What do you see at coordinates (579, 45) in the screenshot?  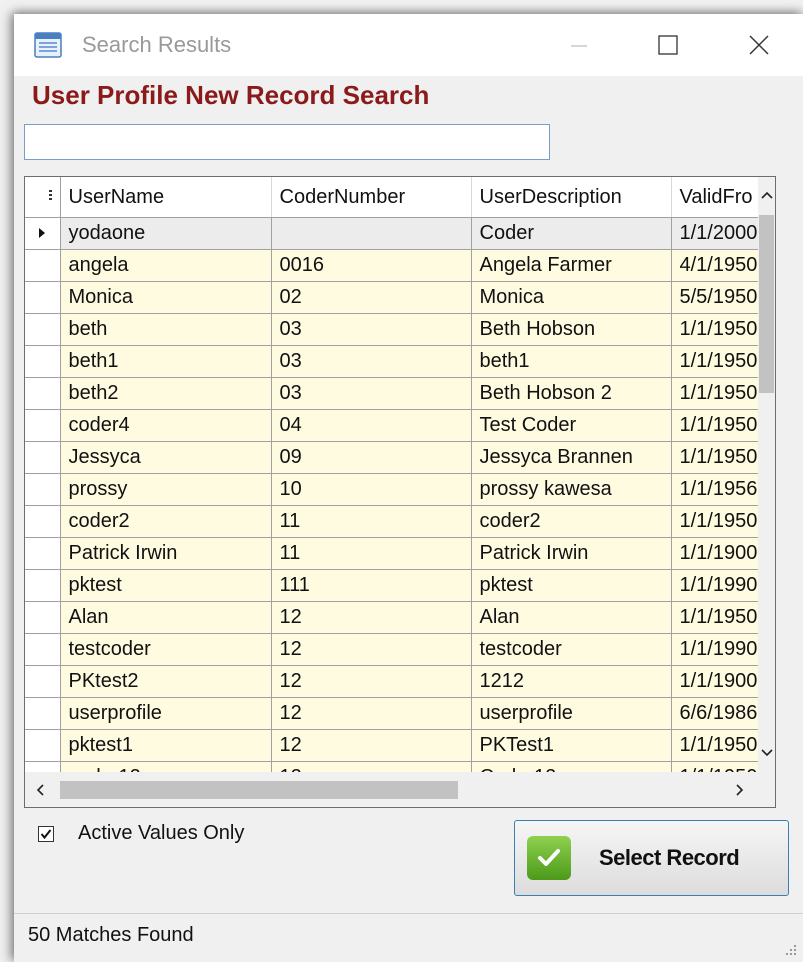 I see `minimize-button` at bounding box center [579, 45].